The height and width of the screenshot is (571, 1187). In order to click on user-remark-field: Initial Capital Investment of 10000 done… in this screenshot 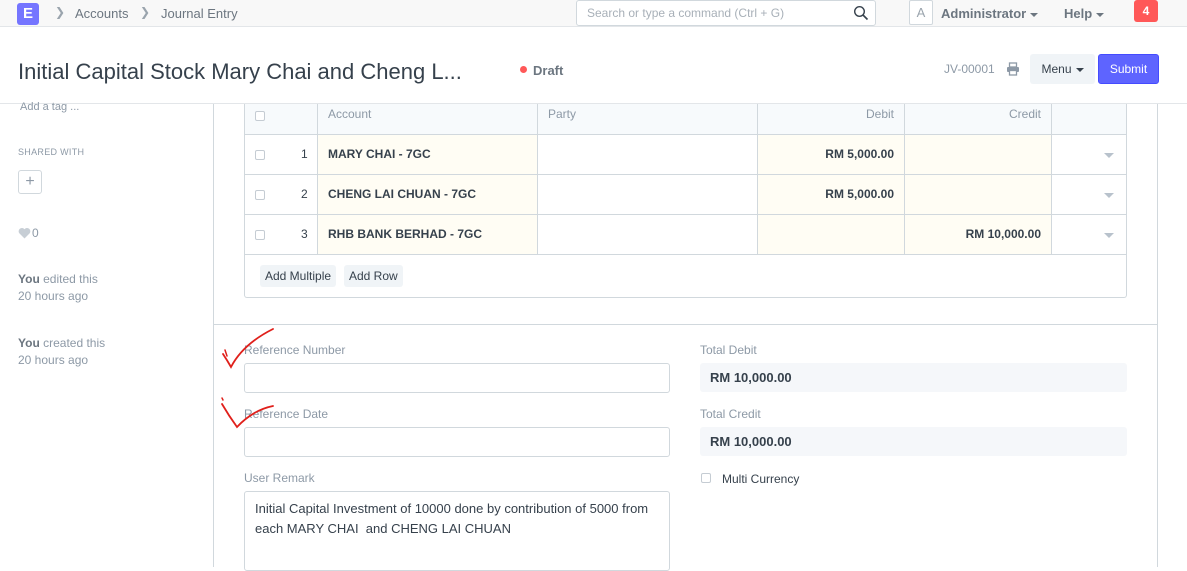, I will do `click(457, 531)`.